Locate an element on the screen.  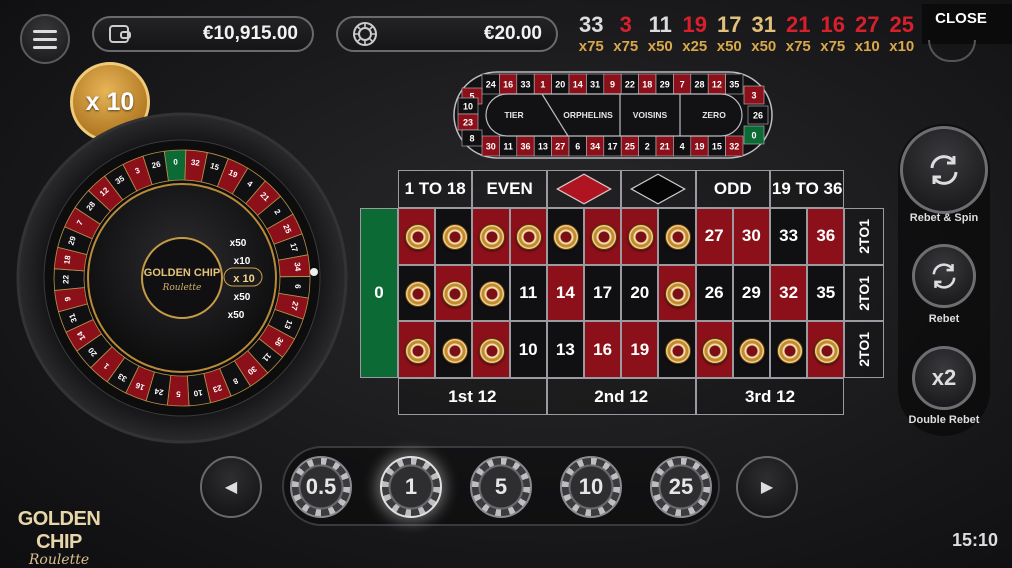
number-cell-17: 17 is located at coordinates (603, 293).